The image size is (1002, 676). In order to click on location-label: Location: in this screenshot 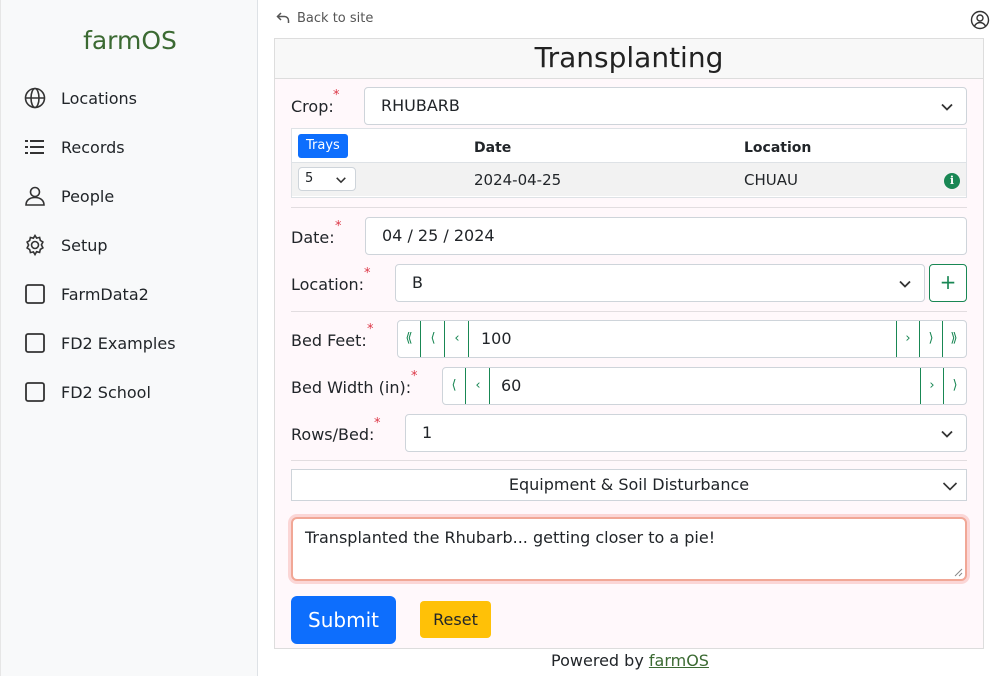, I will do `click(328, 284)`.